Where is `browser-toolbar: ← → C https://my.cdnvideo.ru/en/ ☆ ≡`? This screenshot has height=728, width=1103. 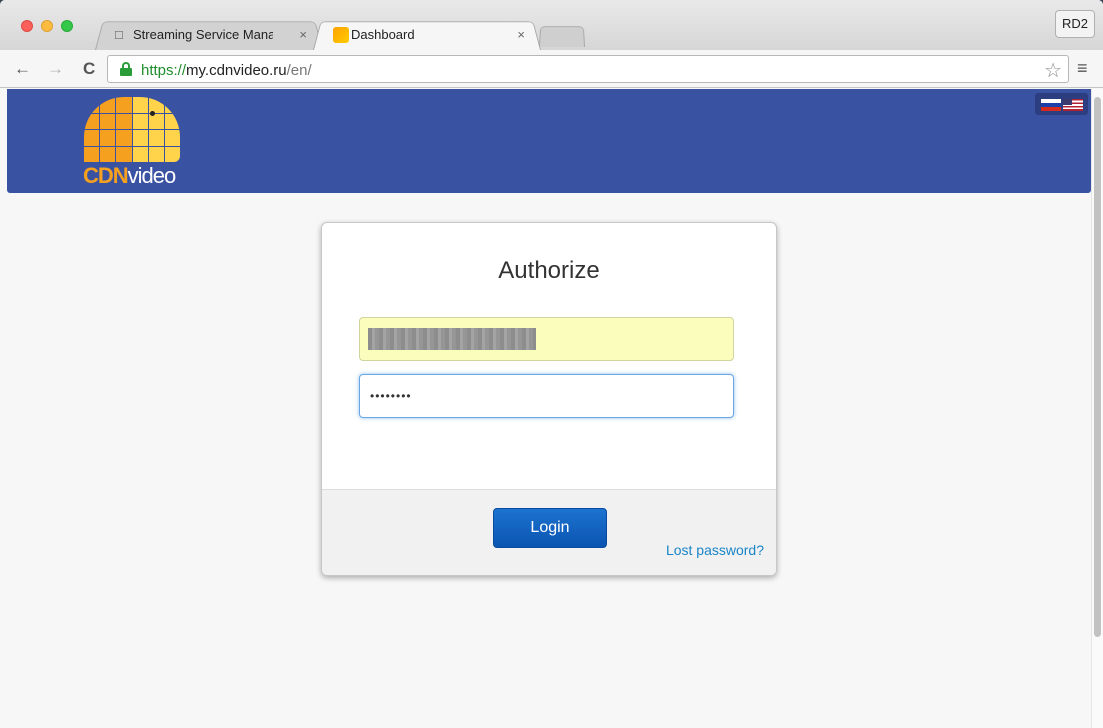
browser-toolbar: ← → C https://my.cdnvideo.ru/en/ ☆ ≡ is located at coordinates (551, 69).